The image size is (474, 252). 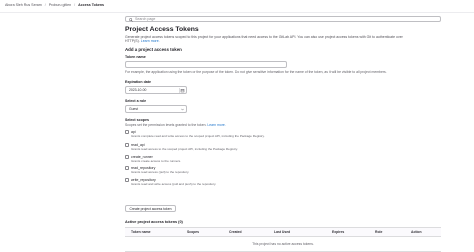 I want to click on token-name-field, so click(x=206, y=64).